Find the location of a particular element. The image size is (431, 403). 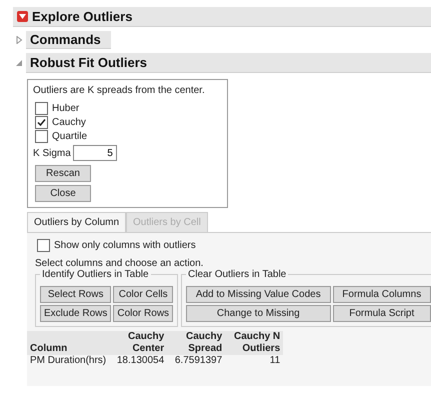

action-button: Rescan is located at coordinates (63, 173).